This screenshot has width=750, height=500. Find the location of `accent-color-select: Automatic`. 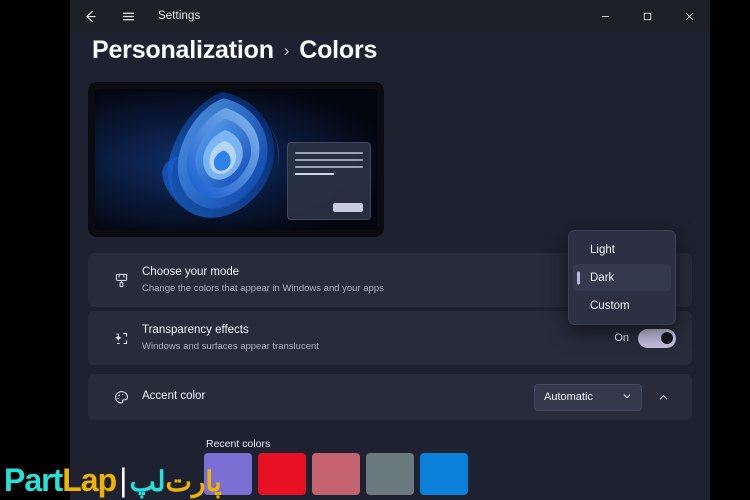

accent-color-select: Automatic is located at coordinates (588, 397).